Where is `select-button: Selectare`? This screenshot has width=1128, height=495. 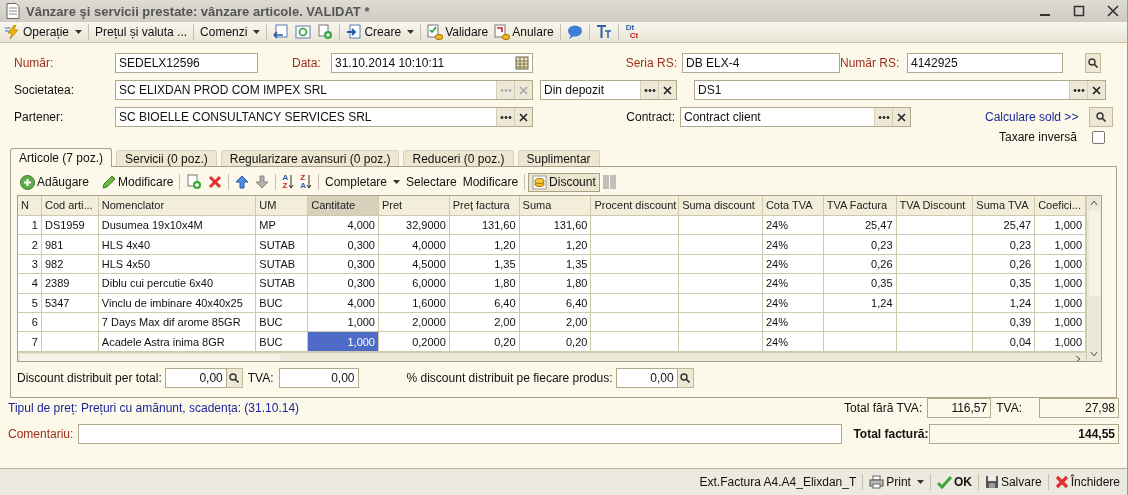 select-button: Selectare is located at coordinates (431, 182).